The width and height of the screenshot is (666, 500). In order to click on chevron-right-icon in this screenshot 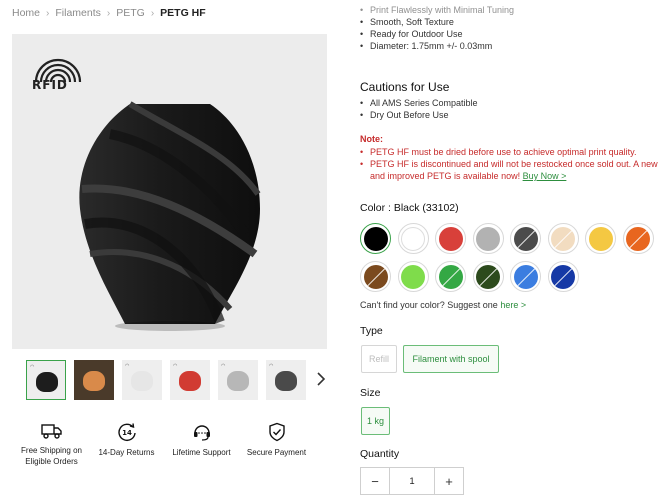, I will do `click(321, 379)`.